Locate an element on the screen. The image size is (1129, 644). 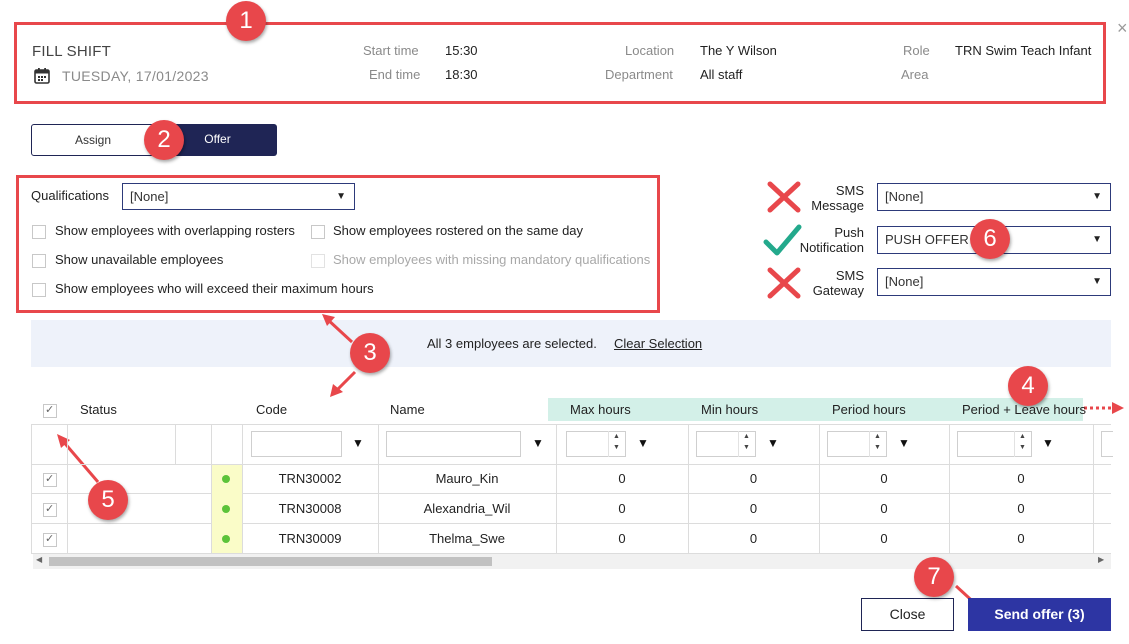
scroll-right-icon: ▶ is located at coordinates (1101, 559).